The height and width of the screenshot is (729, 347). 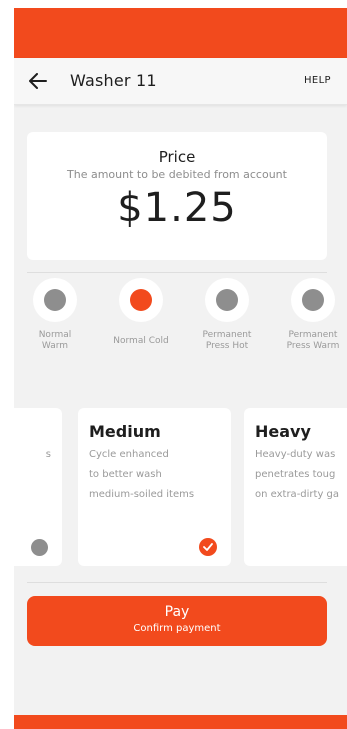 I want to click on price-amount: $1.25, so click(x=177, y=208).